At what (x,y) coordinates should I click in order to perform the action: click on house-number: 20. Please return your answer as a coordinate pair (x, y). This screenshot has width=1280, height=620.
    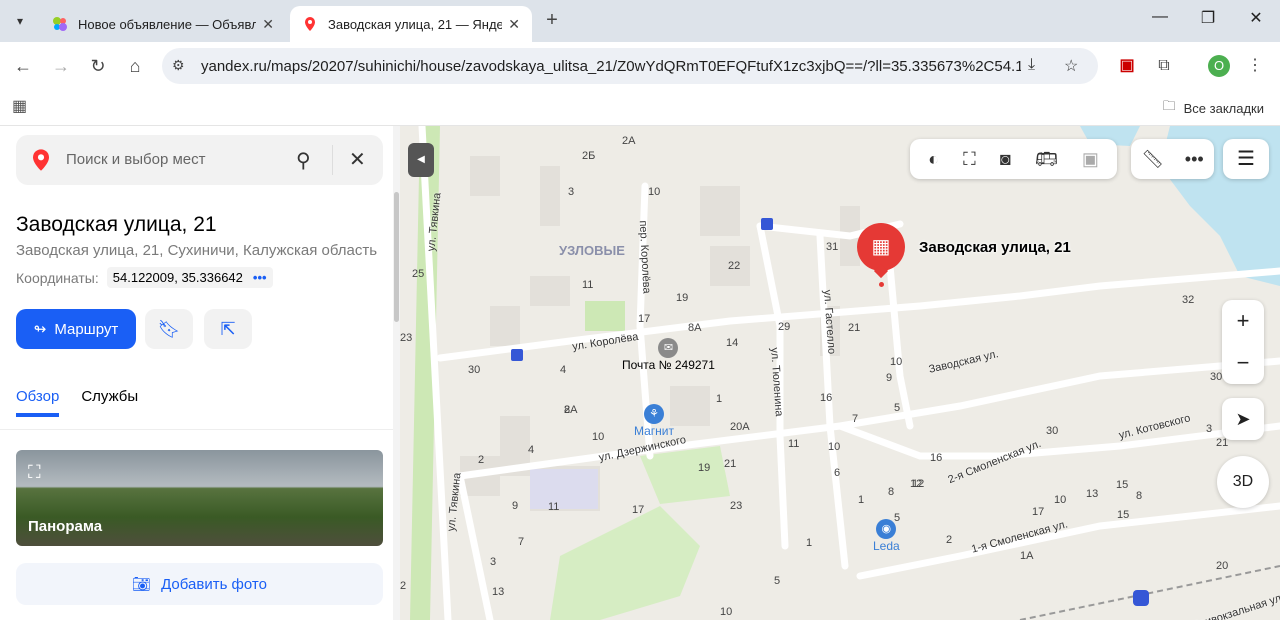
    Looking at the image, I should click on (1222, 566).